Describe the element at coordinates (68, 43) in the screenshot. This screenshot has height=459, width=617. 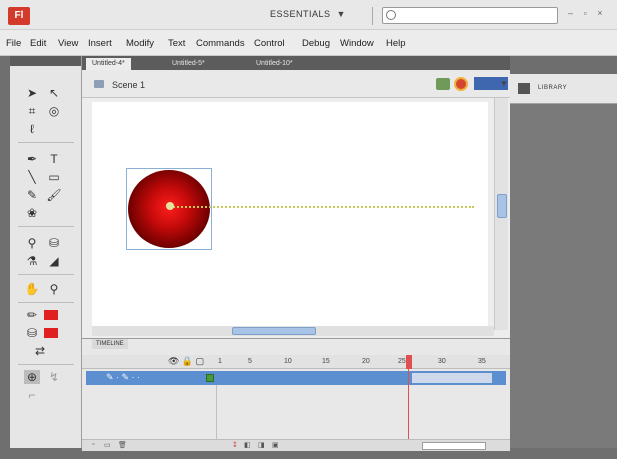
I see `menu-view: View` at that location.